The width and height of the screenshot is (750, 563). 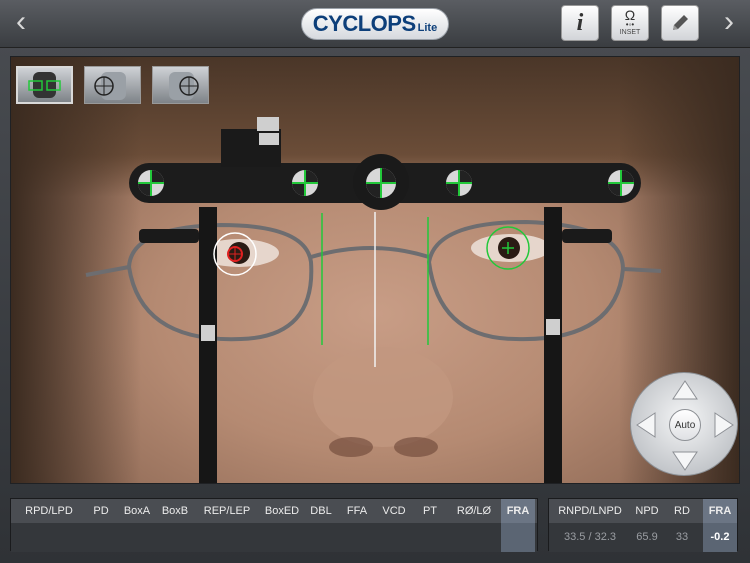 I want to click on arrow-left-icon, so click(x=646, y=425).